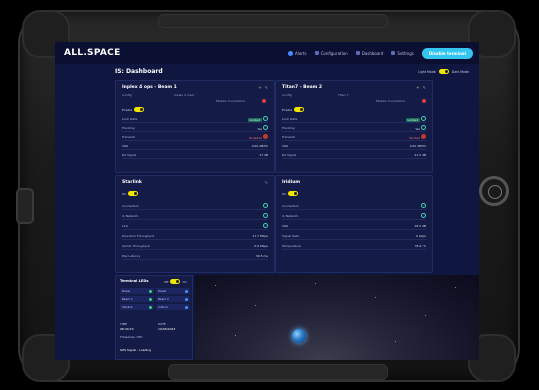 This screenshot has width=539, height=390. What do you see at coordinates (415, 137) in the screenshot?
I see `transmit-status: Faulted` at bounding box center [415, 137].